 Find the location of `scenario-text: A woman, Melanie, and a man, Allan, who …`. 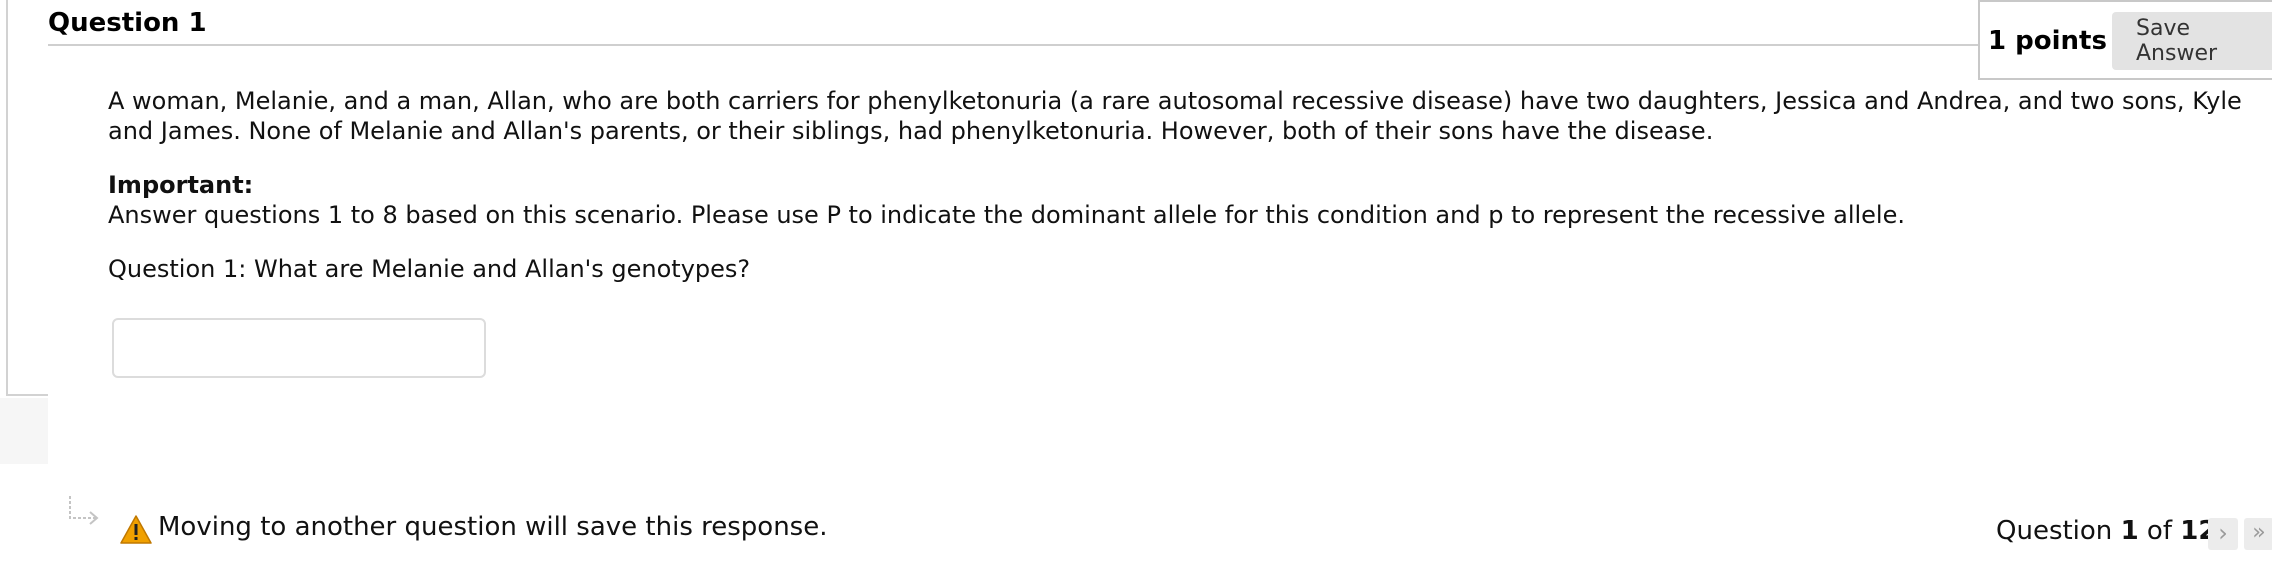

scenario-text: A woman, Melanie, and a man, Allan, who … is located at coordinates (1175, 116).